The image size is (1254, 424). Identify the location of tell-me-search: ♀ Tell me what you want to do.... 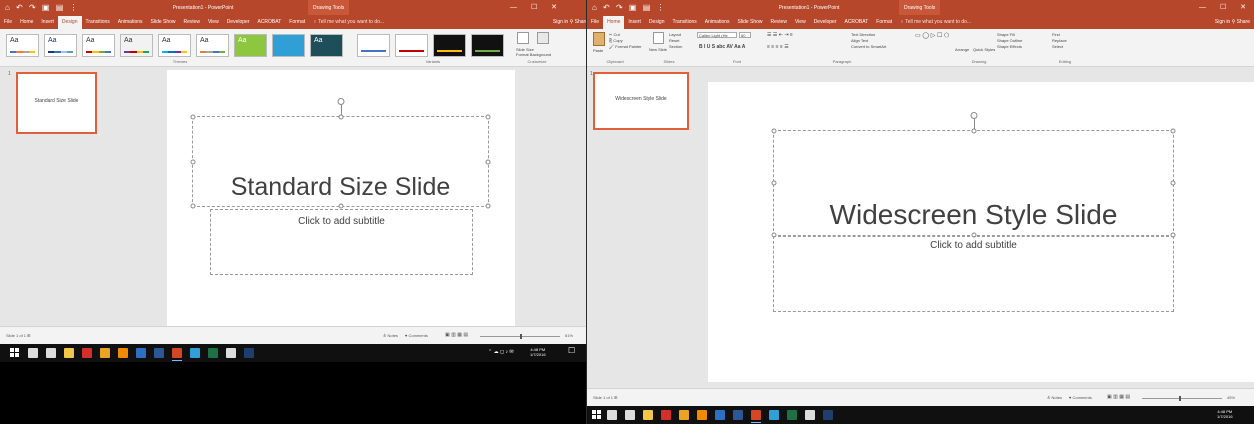
(348, 20).